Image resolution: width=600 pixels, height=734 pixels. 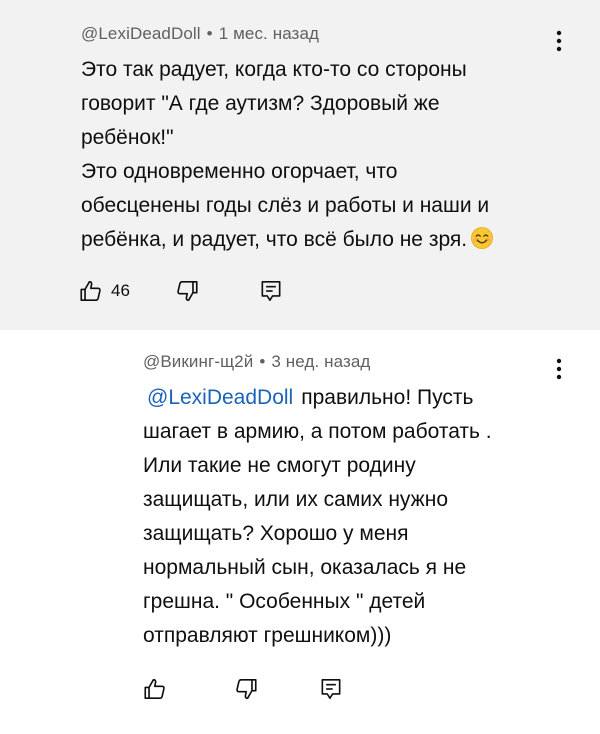 What do you see at coordinates (198, 361) in the screenshot?
I see `reply-author: @Викинг-щ2й` at bounding box center [198, 361].